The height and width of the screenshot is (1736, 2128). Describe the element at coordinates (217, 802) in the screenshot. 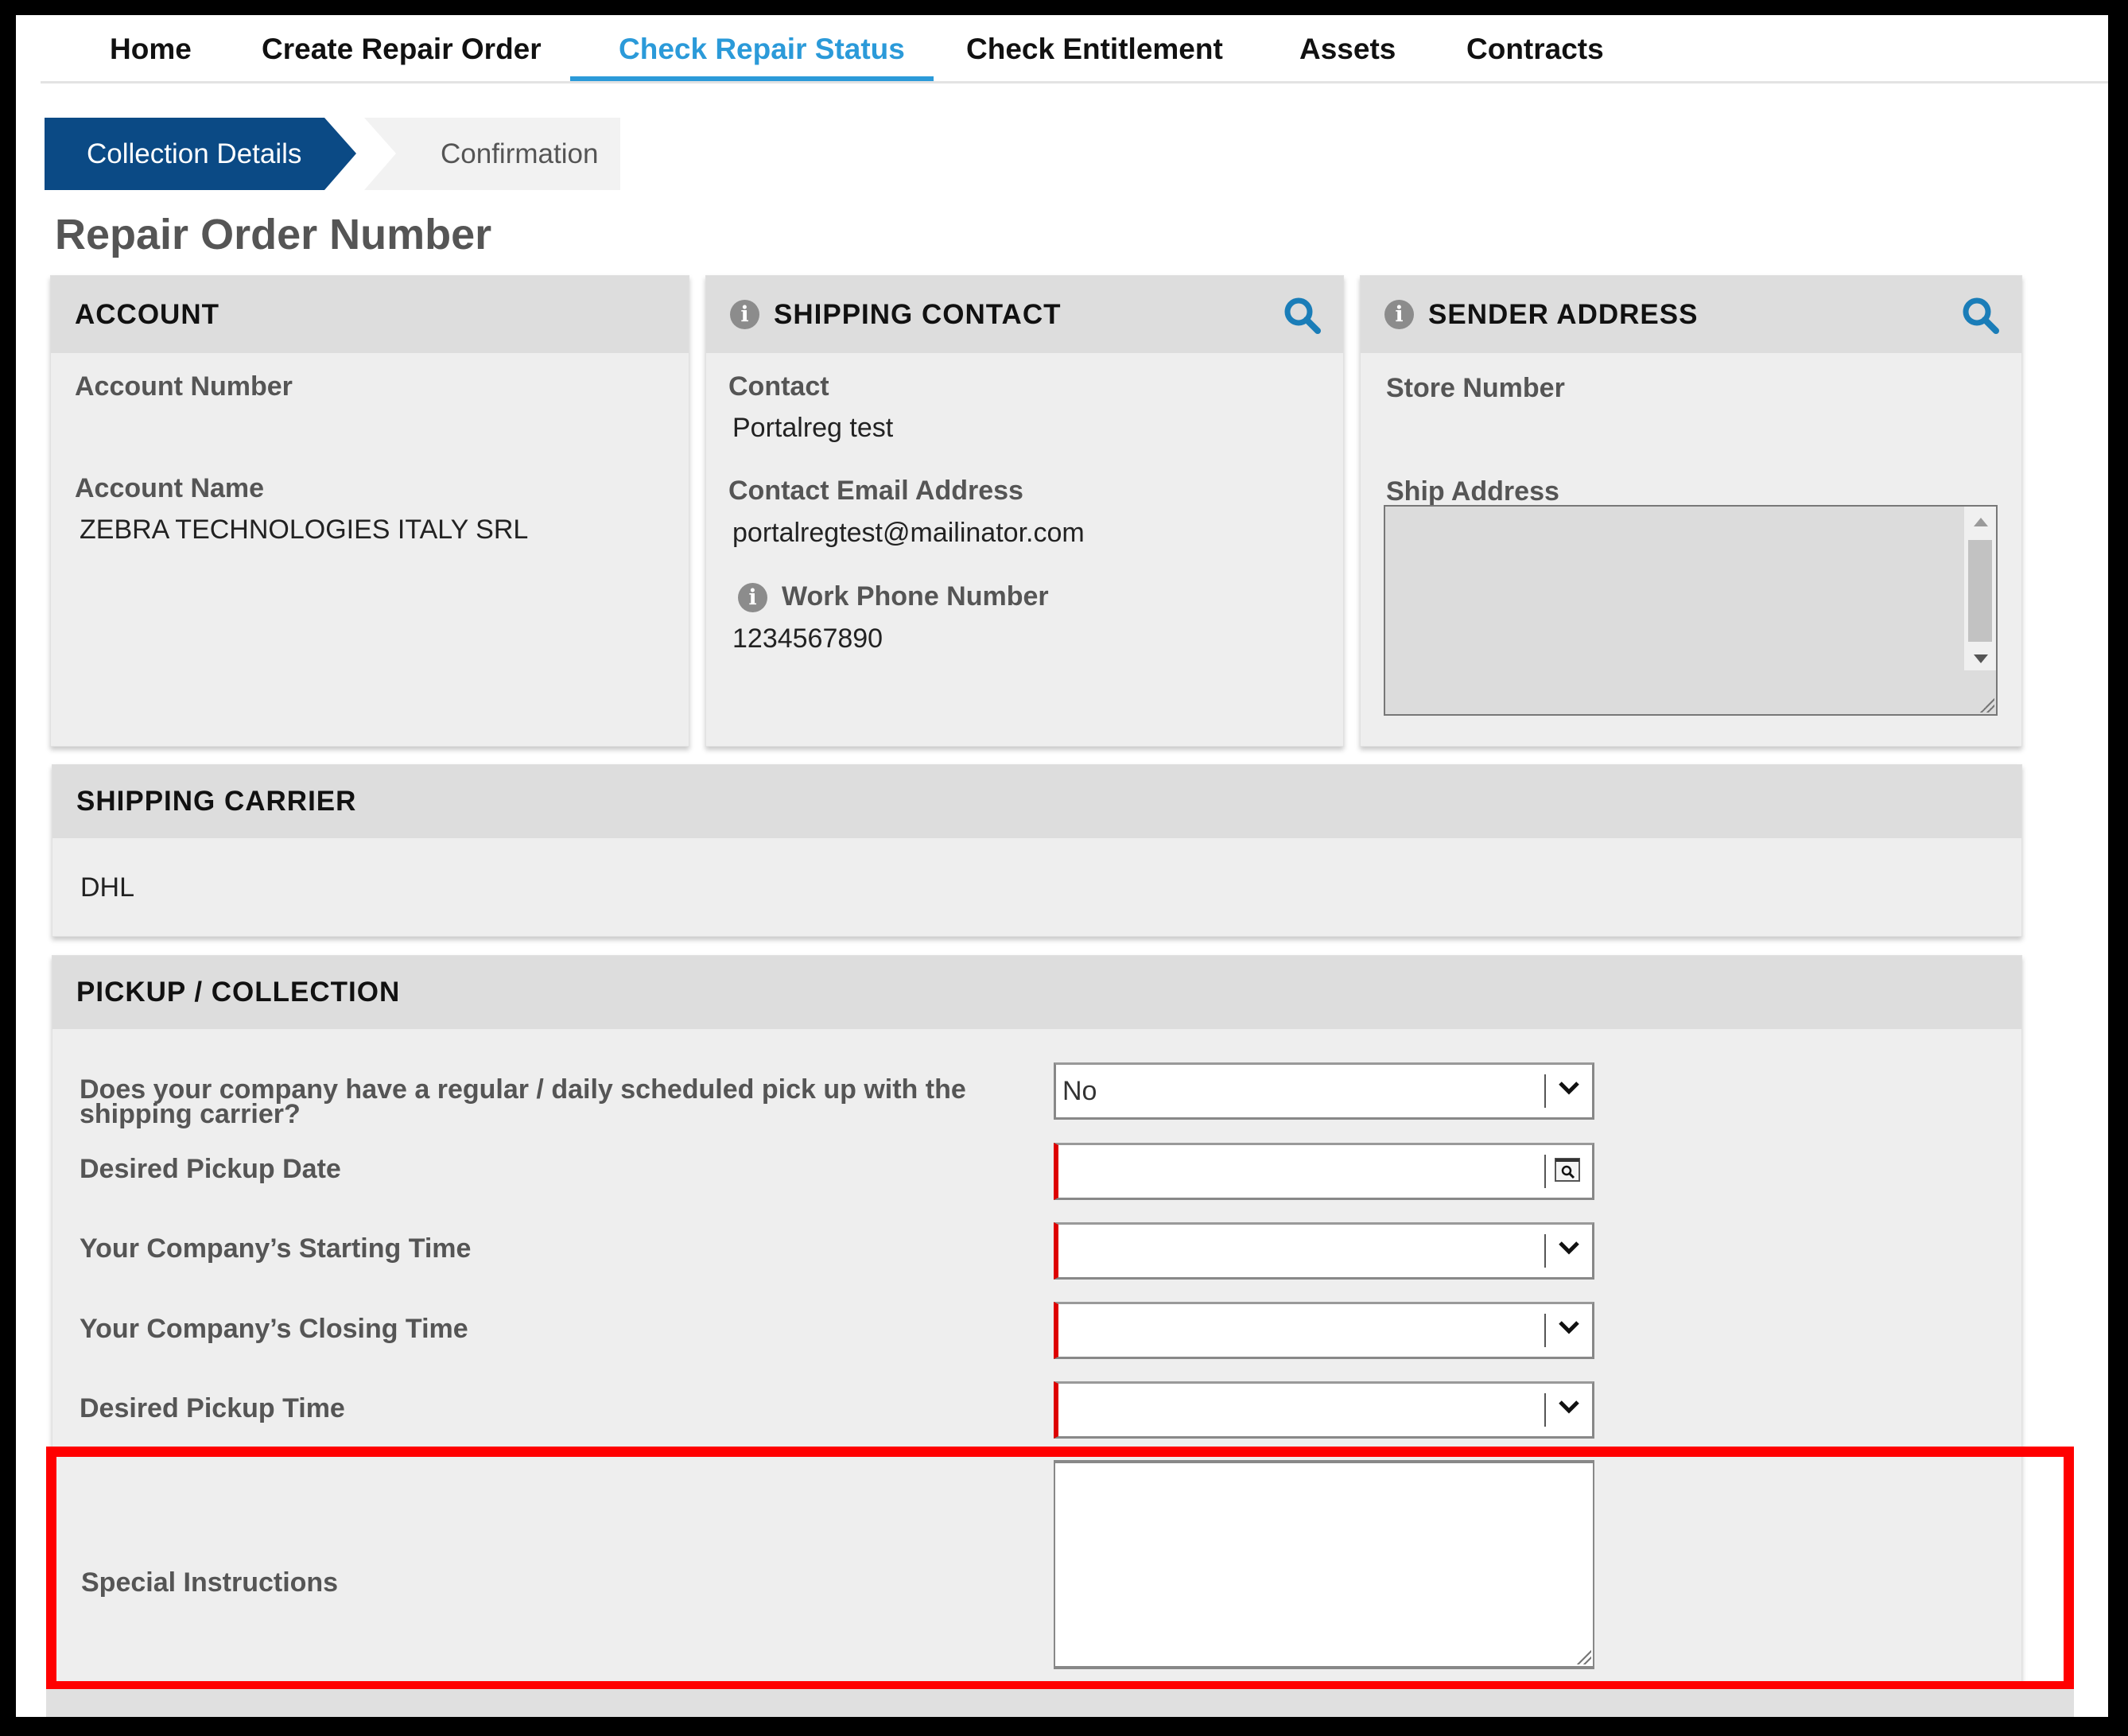

I see `card-title: SHIPPING CARRIER` at that location.